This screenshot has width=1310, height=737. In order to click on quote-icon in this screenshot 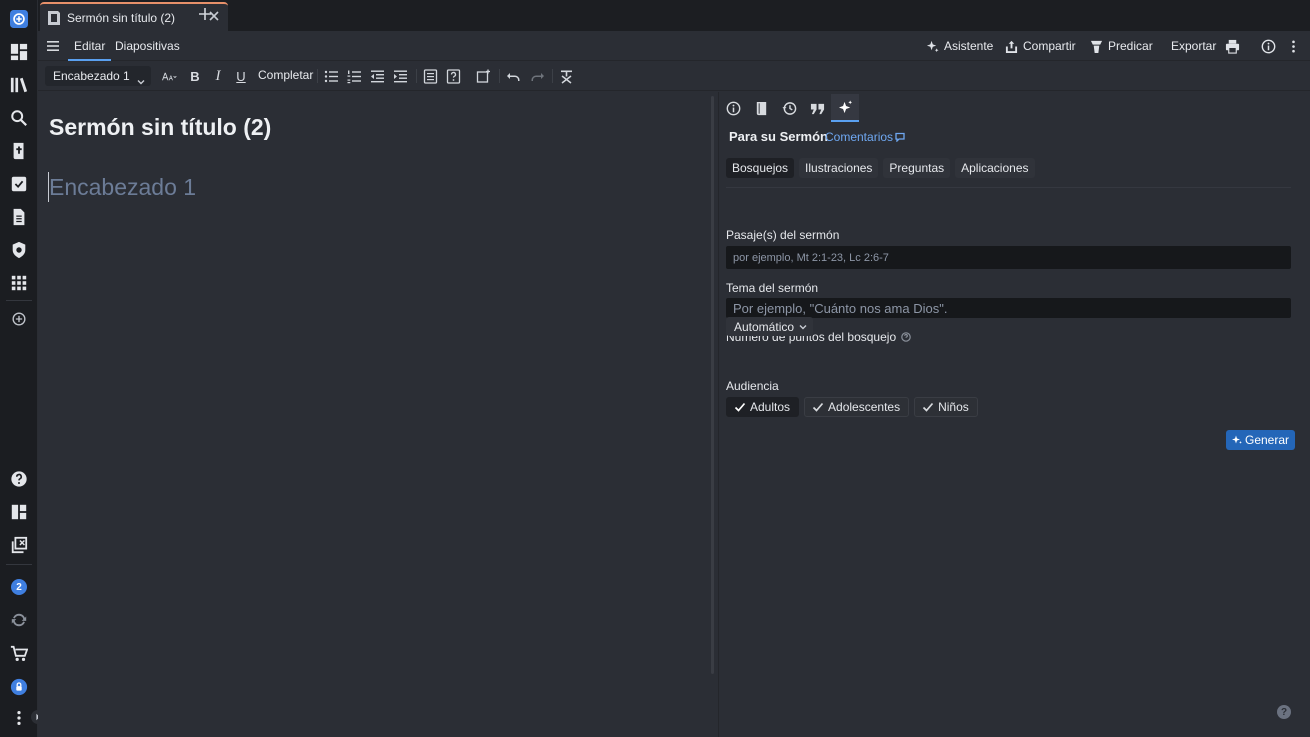, I will do `click(817, 108)`.